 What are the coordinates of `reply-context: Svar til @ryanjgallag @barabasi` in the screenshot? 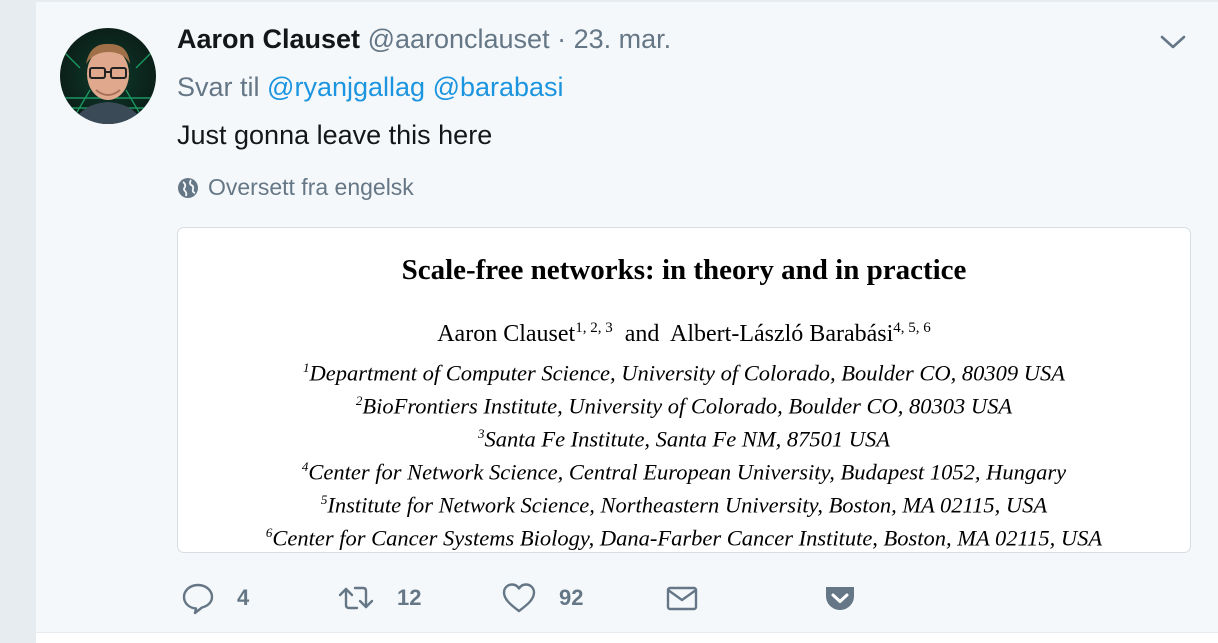 It's located at (370, 87).